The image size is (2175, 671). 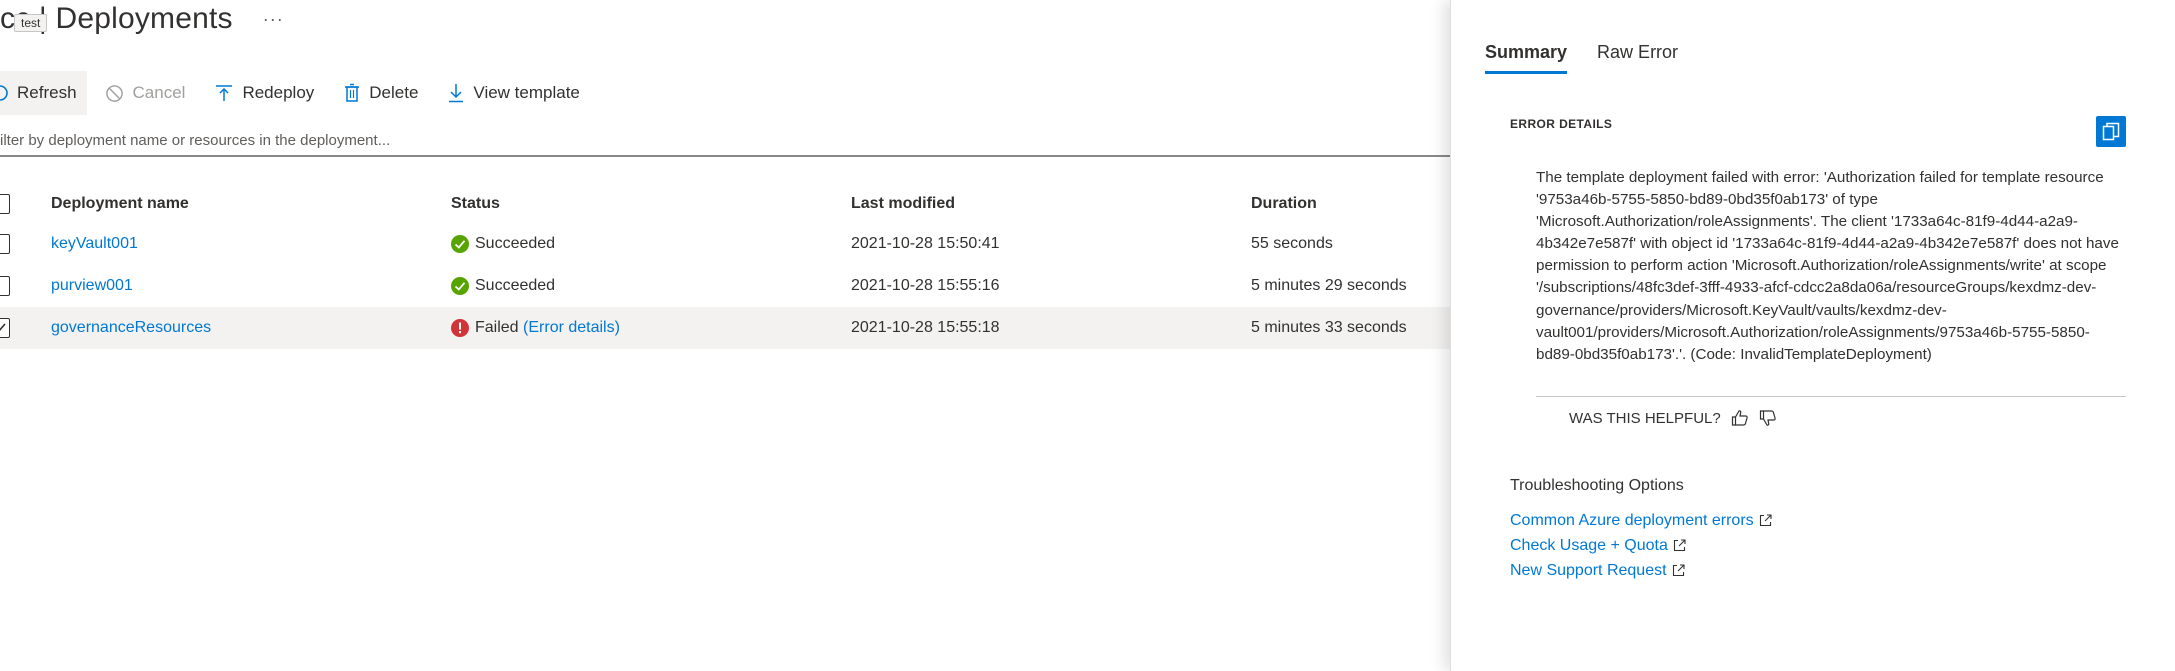 I want to click on common-errors-label: Common Azure deployment errors, so click(x=1632, y=520).